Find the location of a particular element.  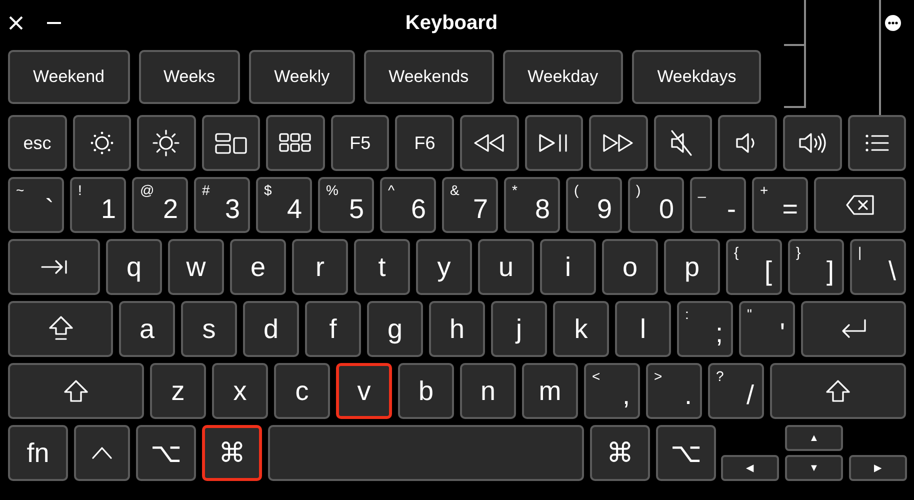

key: ^ 6 is located at coordinates (408, 205).